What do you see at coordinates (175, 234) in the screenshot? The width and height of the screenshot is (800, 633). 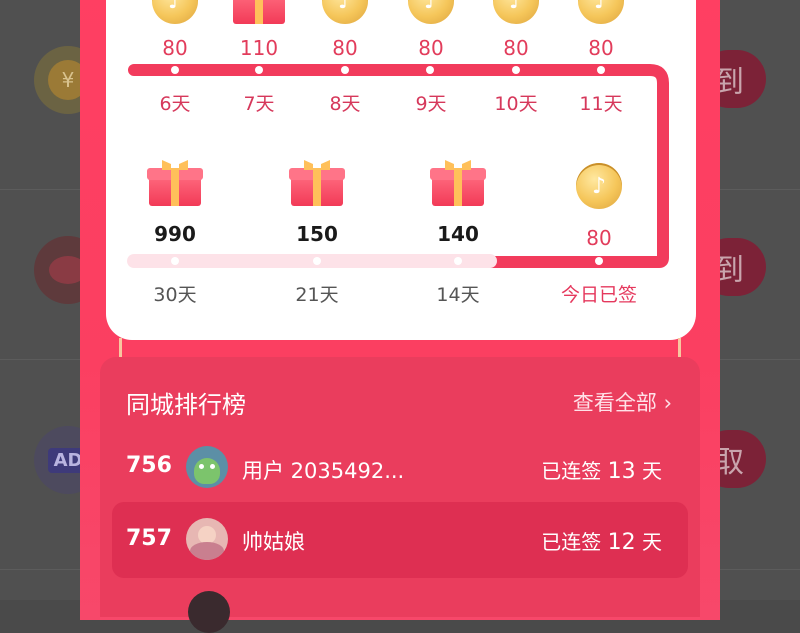 I see `reward-amount: 990` at bounding box center [175, 234].